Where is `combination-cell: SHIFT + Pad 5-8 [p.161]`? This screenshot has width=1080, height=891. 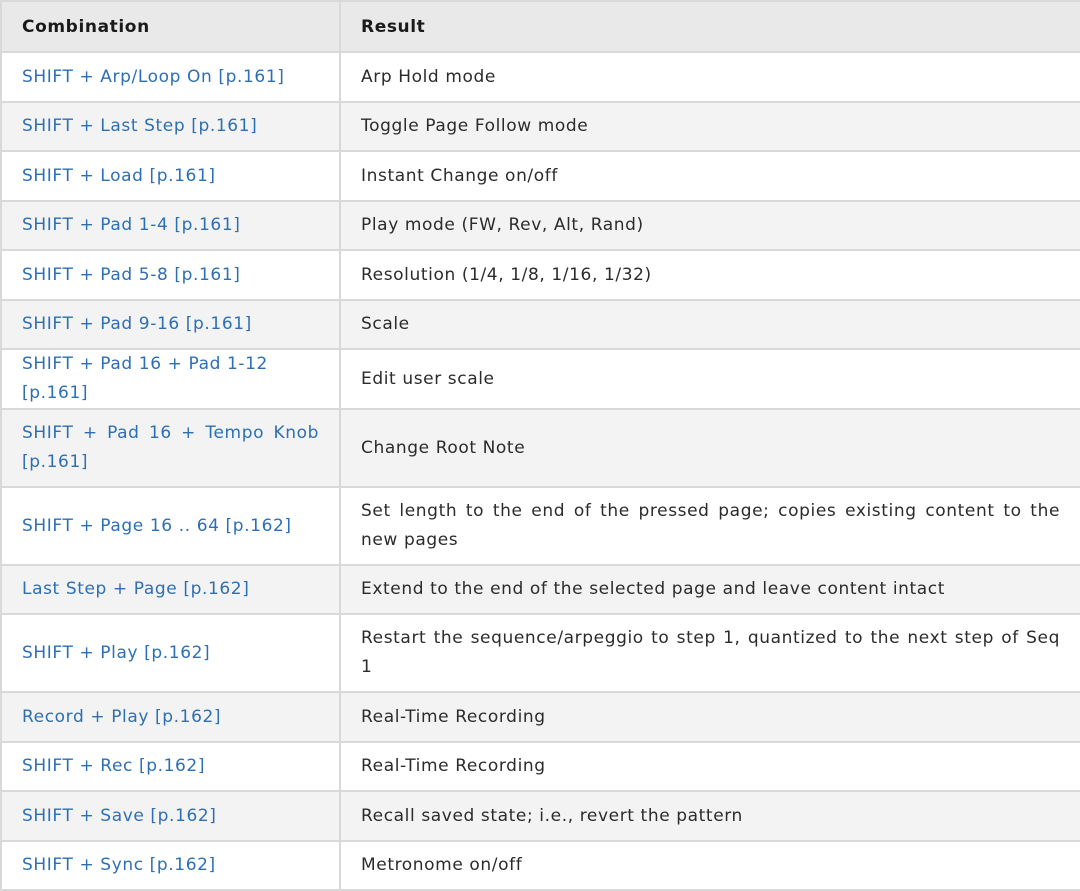 combination-cell: SHIFT + Pad 5-8 [p.161] is located at coordinates (170, 275).